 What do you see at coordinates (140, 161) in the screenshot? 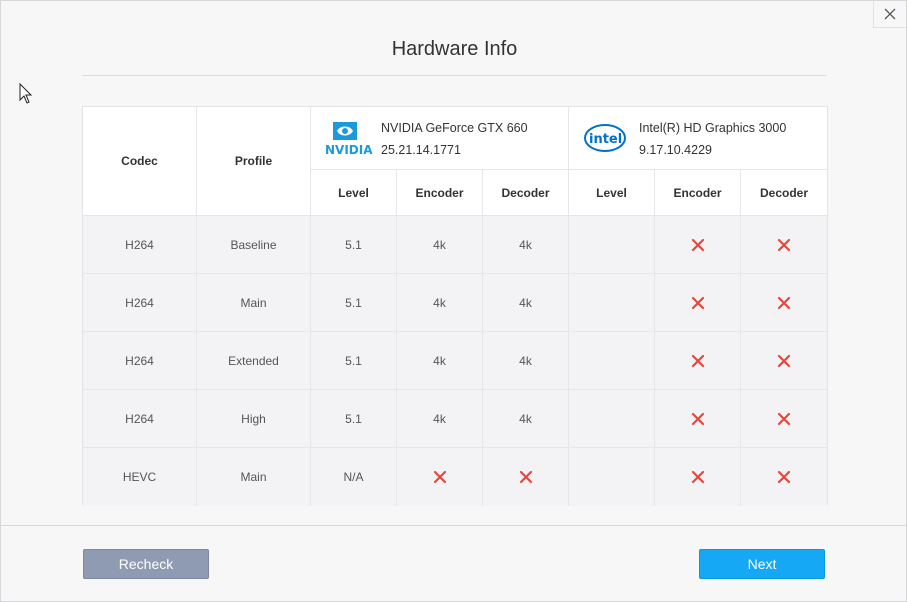
I see `header-codec: Codec` at bounding box center [140, 161].